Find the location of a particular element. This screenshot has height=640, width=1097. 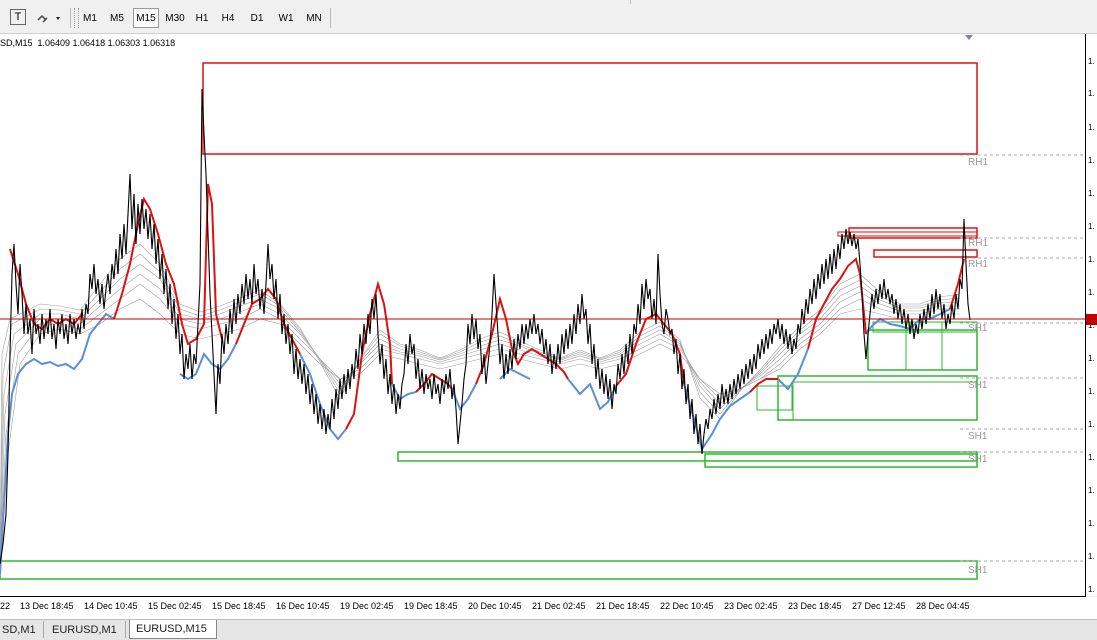

chart-tab-label: SD,M1 is located at coordinates (19, 629).